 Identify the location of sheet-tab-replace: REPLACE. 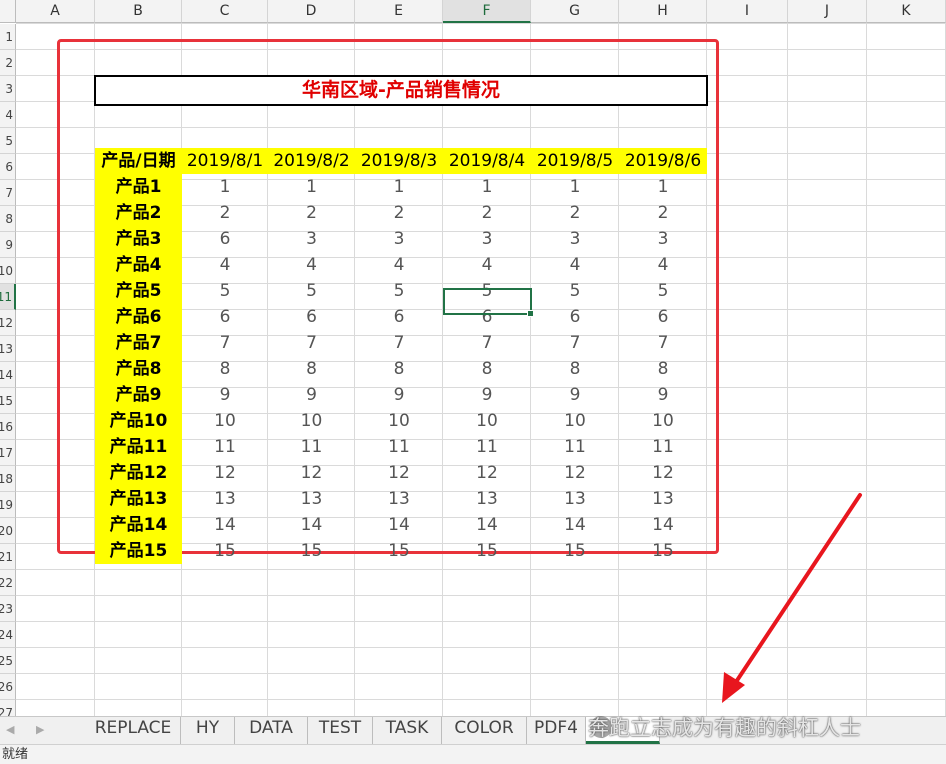
(133, 730).